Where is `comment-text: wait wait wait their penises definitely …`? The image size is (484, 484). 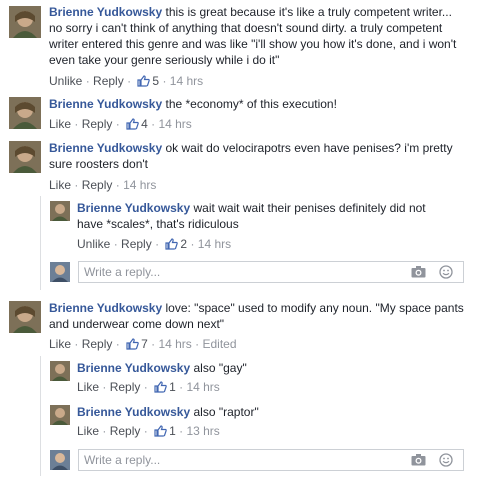
comment-text: wait wait wait their penises definitely … is located at coordinates (309, 208).